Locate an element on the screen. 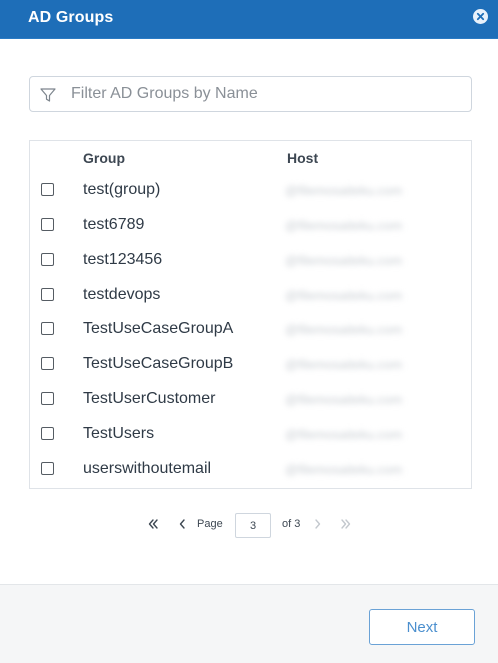 This screenshot has width=498, height=663. table-row: userswithoutemail @filemosaiteku.com is located at coordinates (250, 469).